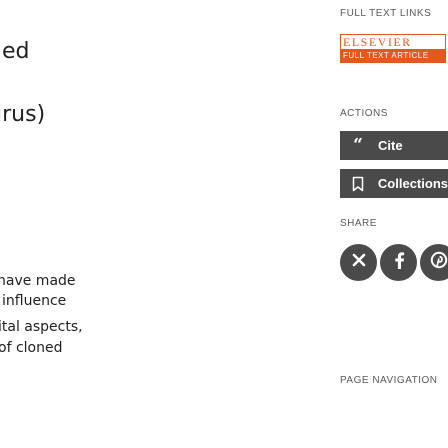  What do you see at coordinates (439, 262) in the screenshot?
I see `pinterest-icon` at bounding box center [439, 262].